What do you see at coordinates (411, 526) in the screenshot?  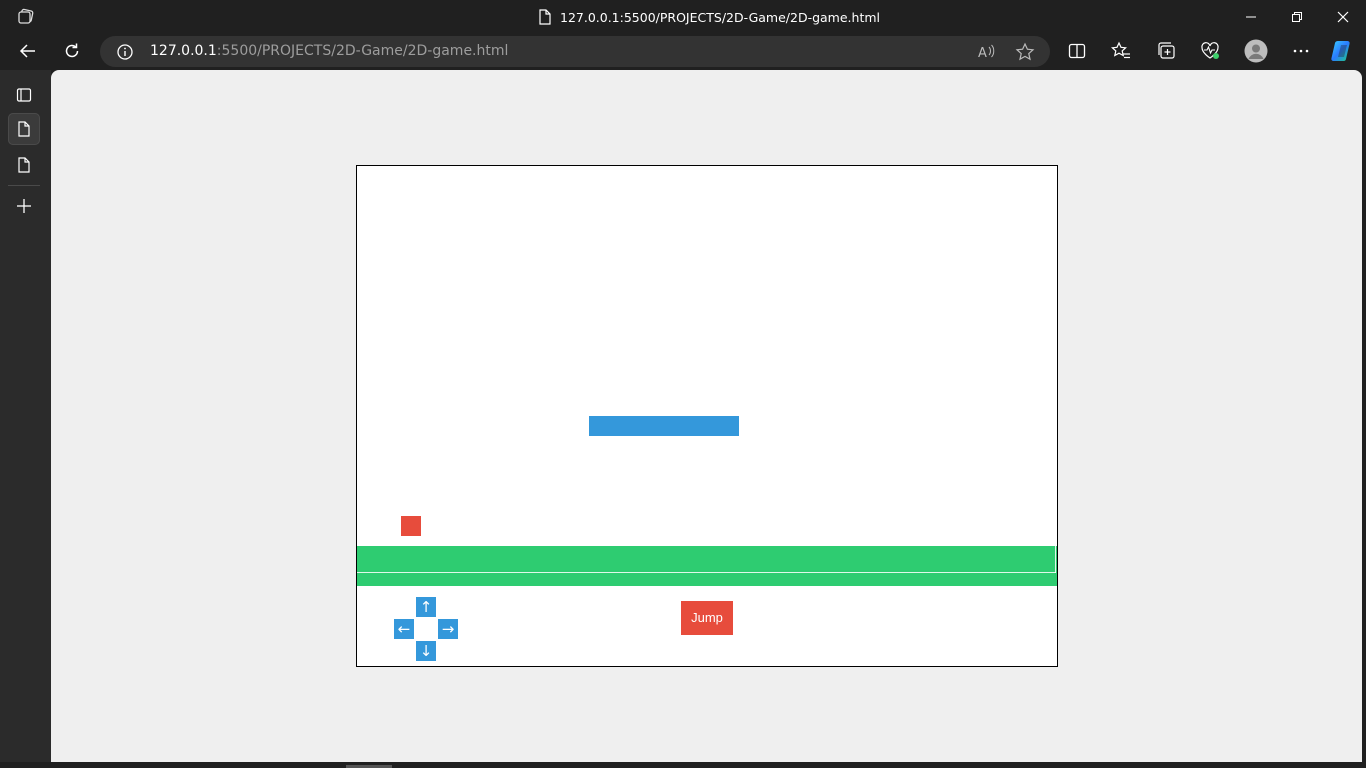 I see `player-character` at bounding box center [411, 526].